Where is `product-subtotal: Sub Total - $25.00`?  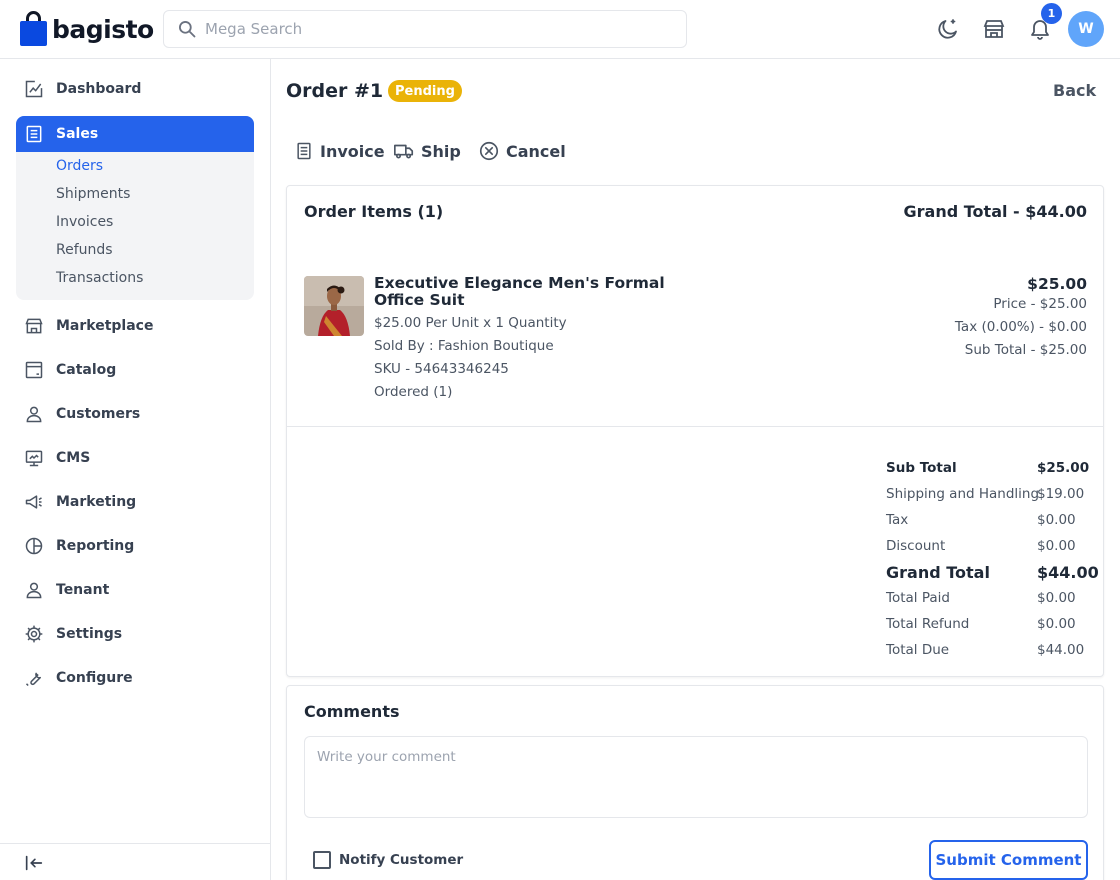
product-subtotal: Sub Total - $25.00 is located at coordinates (1025, 350).